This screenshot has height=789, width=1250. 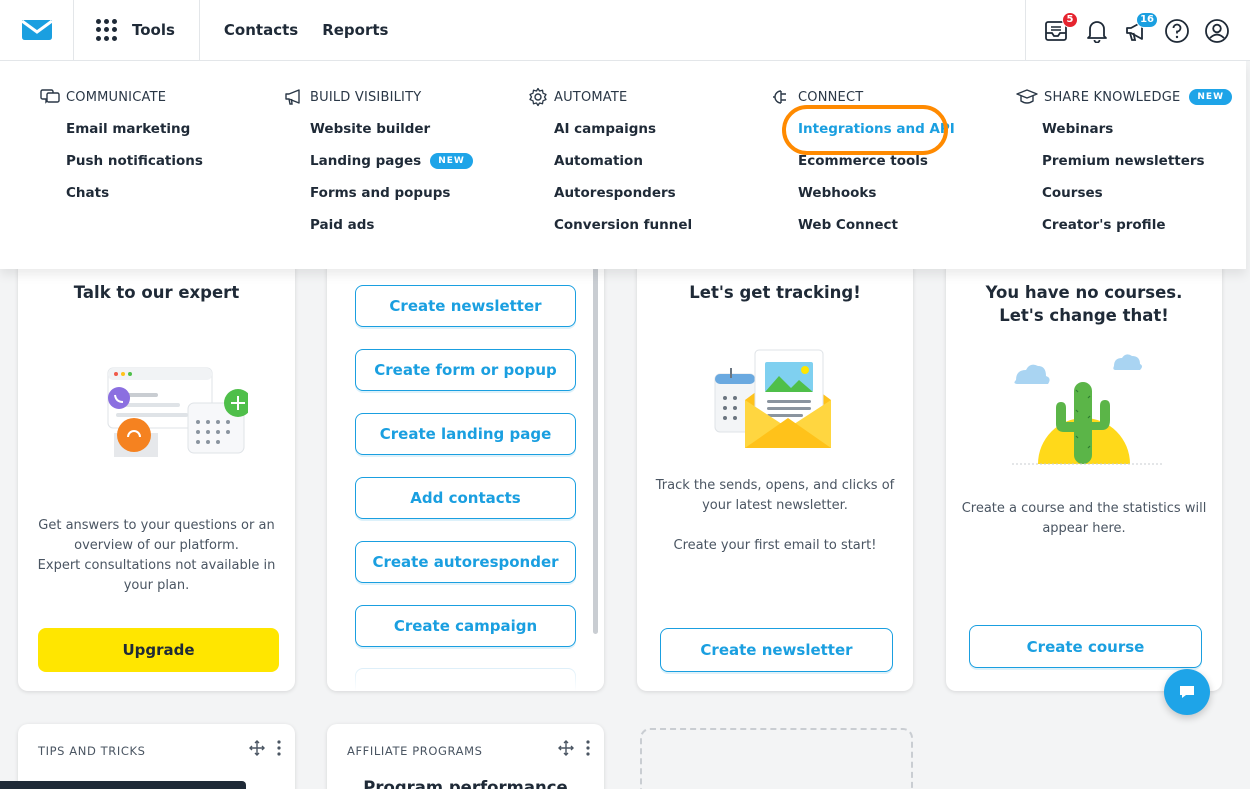 What do you see at coordinates (1124, 129) in the screenshot?
I see `menu-item-webinars: Webinars` at bounding box center [1124, 129].